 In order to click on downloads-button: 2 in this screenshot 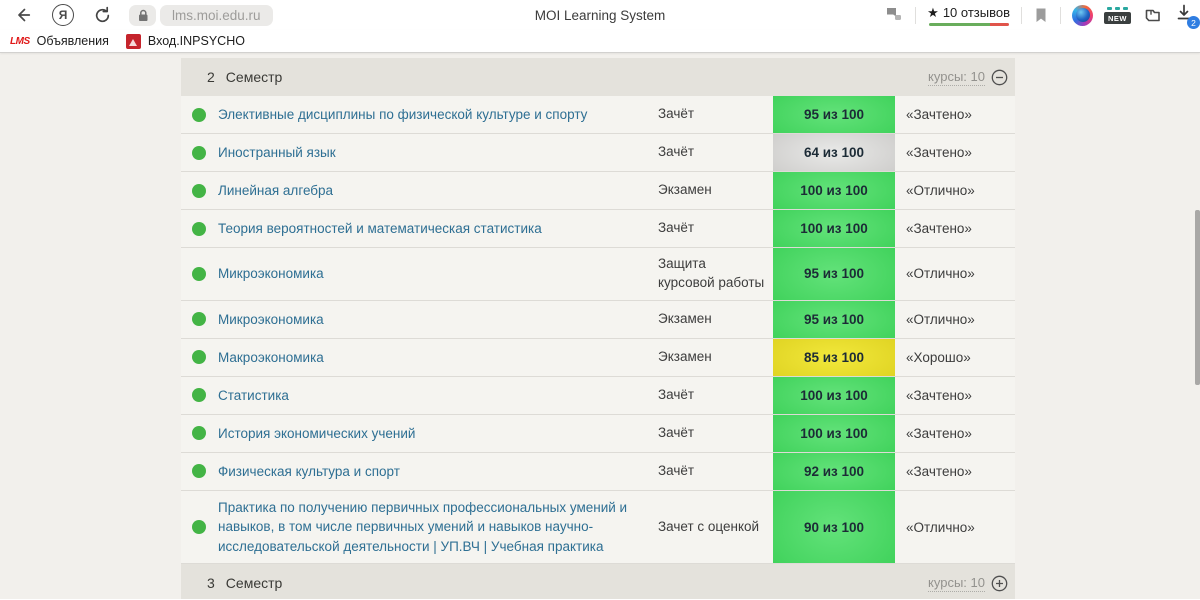, I will do `click(1187, 16)`.